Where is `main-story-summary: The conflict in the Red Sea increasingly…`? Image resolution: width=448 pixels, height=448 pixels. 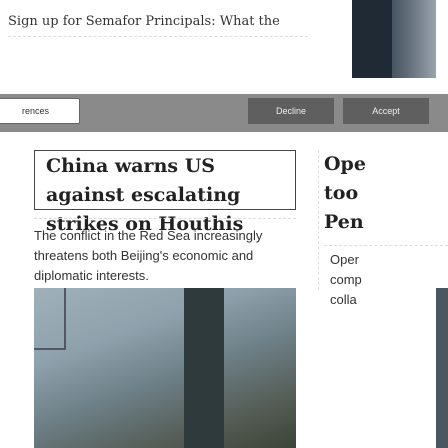
main-story-summary: The conflict in the Red Sea increasingly… is located at coordinates (148, 255).